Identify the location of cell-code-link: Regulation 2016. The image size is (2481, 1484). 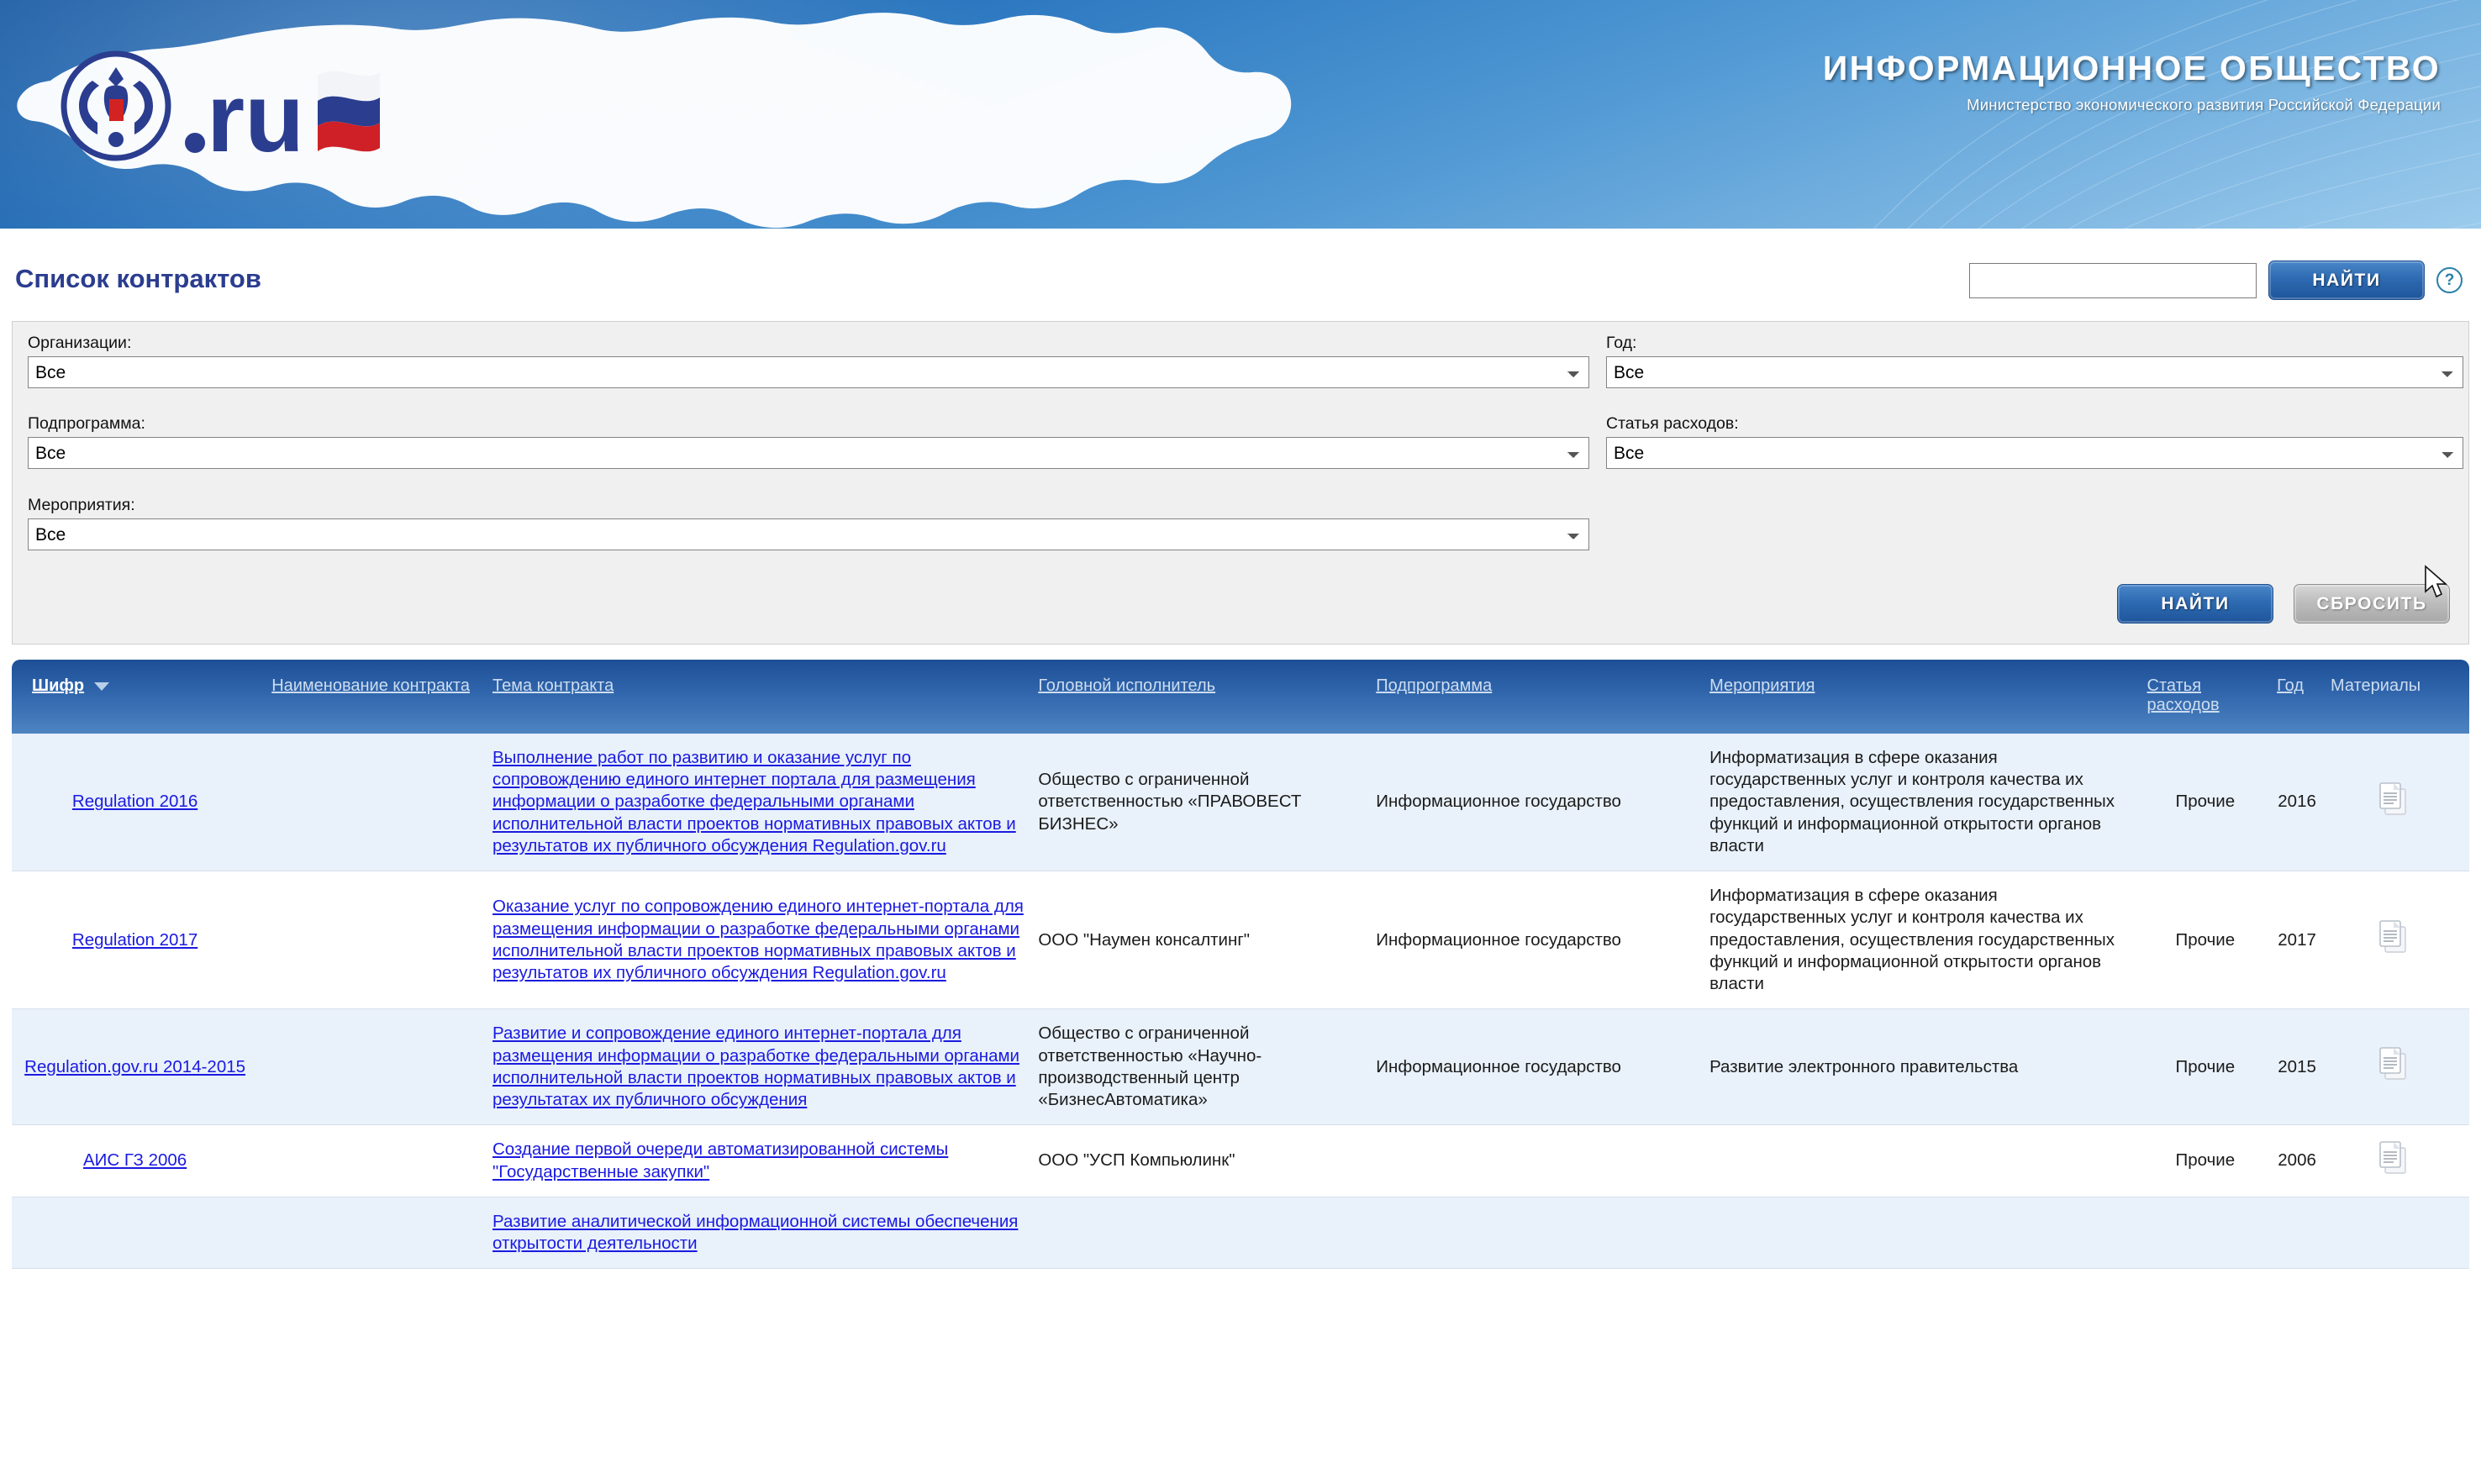
(135, 801).